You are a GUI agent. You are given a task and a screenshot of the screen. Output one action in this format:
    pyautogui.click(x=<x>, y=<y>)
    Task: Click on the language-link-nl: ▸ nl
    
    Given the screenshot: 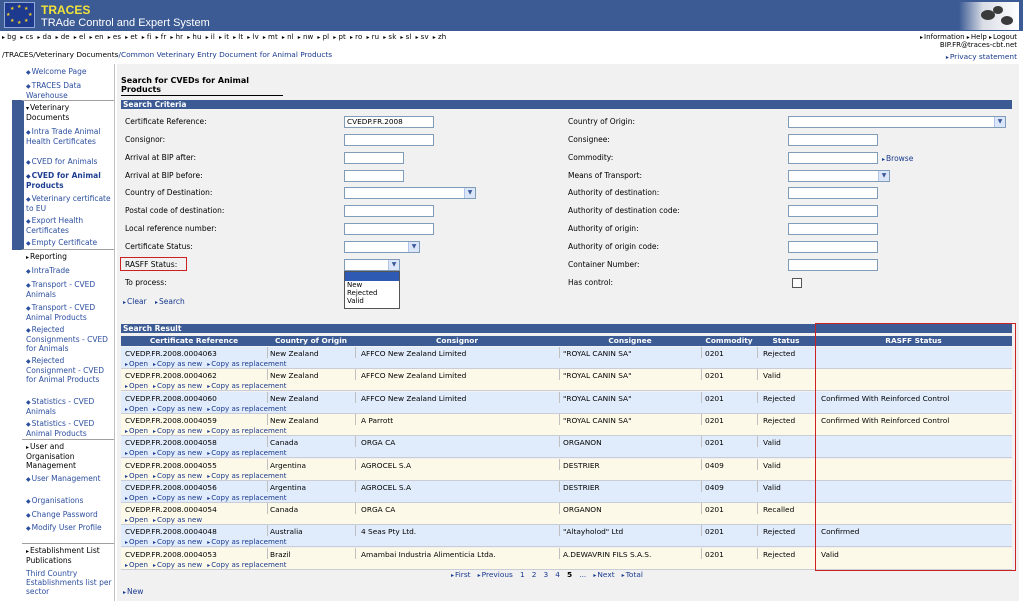 What is the action you would take?
    pyautogui.click(x=289, y=37)
    